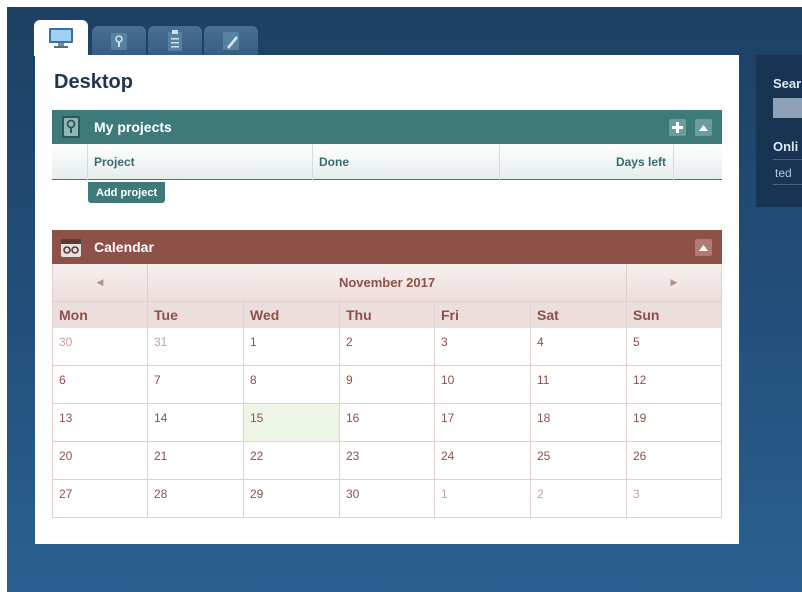 This screenshot has height=592, width=802. I want to click on add-project-icon-button, so click(677, 127).